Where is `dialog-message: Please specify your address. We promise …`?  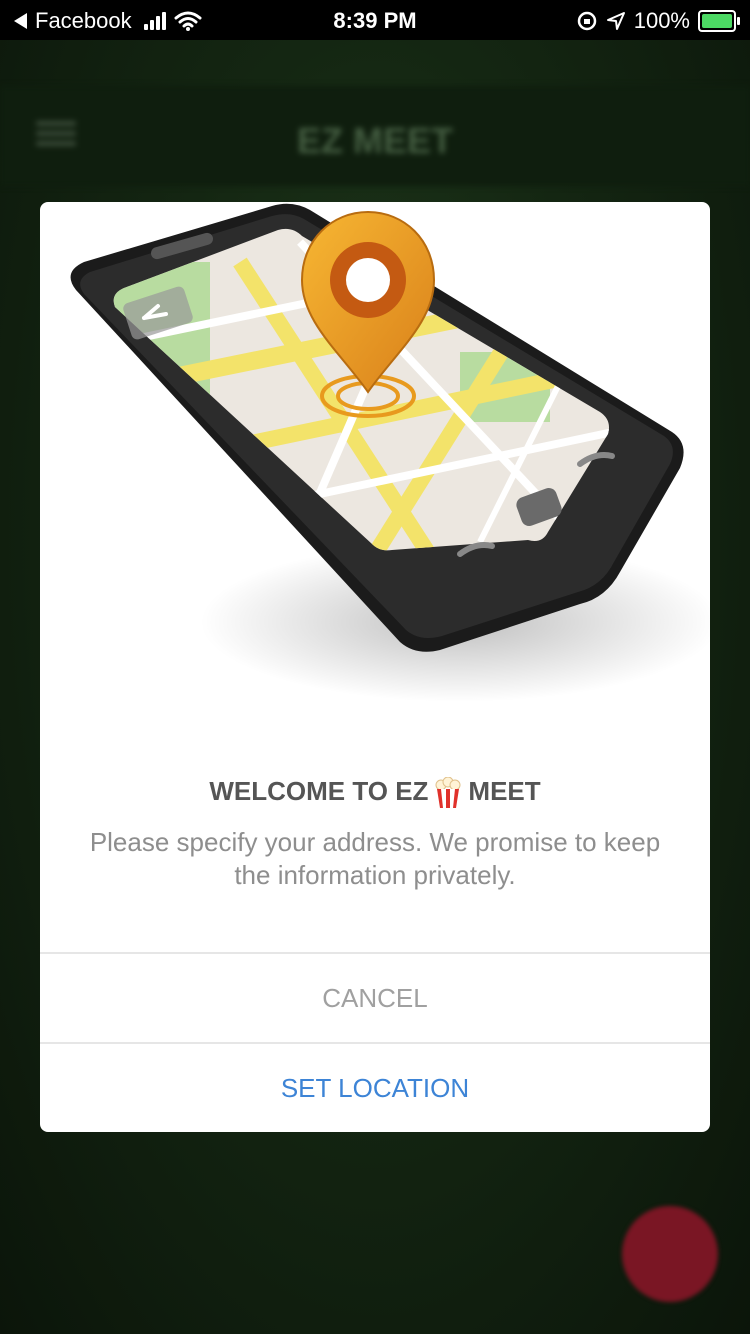 dialog-message: Please specify your address. We promise … is located at coordinates (375, 858).